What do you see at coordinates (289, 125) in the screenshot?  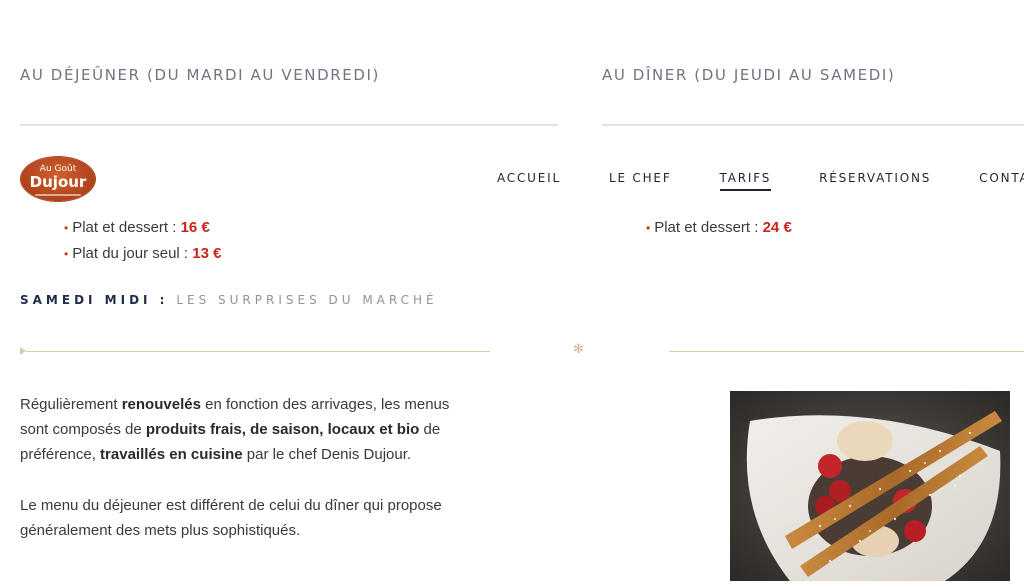 I see `lunch-rule` at bounding box center [289, 125].